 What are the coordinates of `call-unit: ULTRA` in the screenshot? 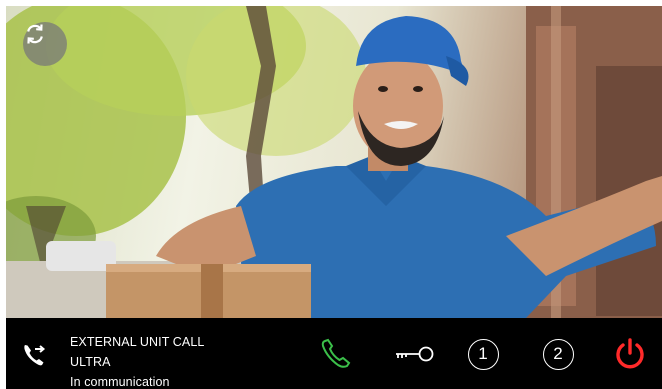 It's located at (90, 362).